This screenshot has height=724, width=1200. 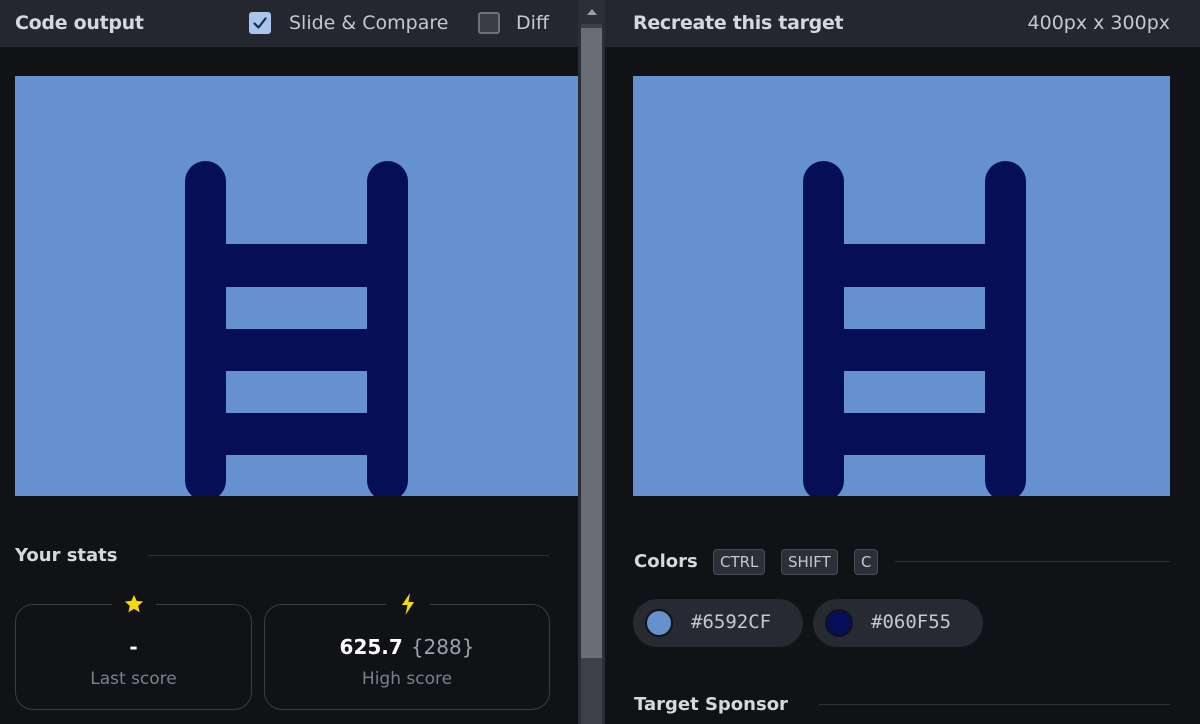 What do you see at coordinates (666, 561) in the screenshot?
I see `colors-title: Colors` at bounding box center [666, 561].